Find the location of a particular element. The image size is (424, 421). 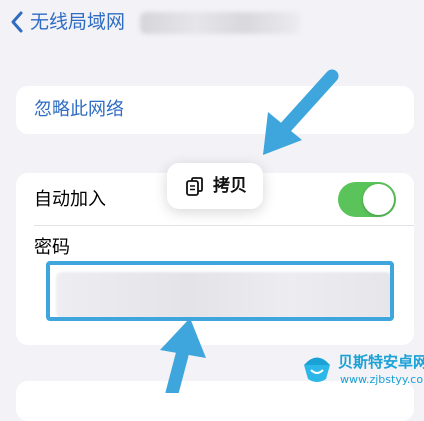

logo-icon is located at coordinates (317, 369).